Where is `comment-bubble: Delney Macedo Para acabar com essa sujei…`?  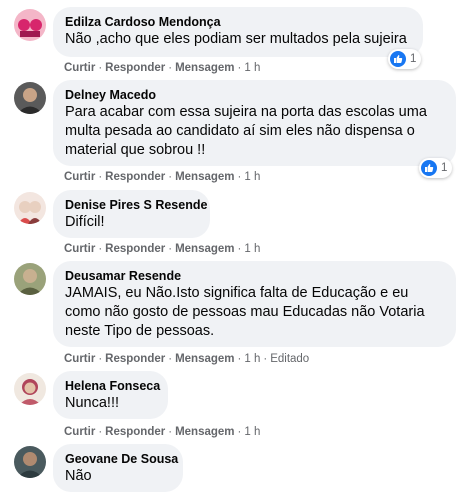 comment-bubble: Delney Macedo Para acabar com essa sujei… is located at coordinates (254, 123).